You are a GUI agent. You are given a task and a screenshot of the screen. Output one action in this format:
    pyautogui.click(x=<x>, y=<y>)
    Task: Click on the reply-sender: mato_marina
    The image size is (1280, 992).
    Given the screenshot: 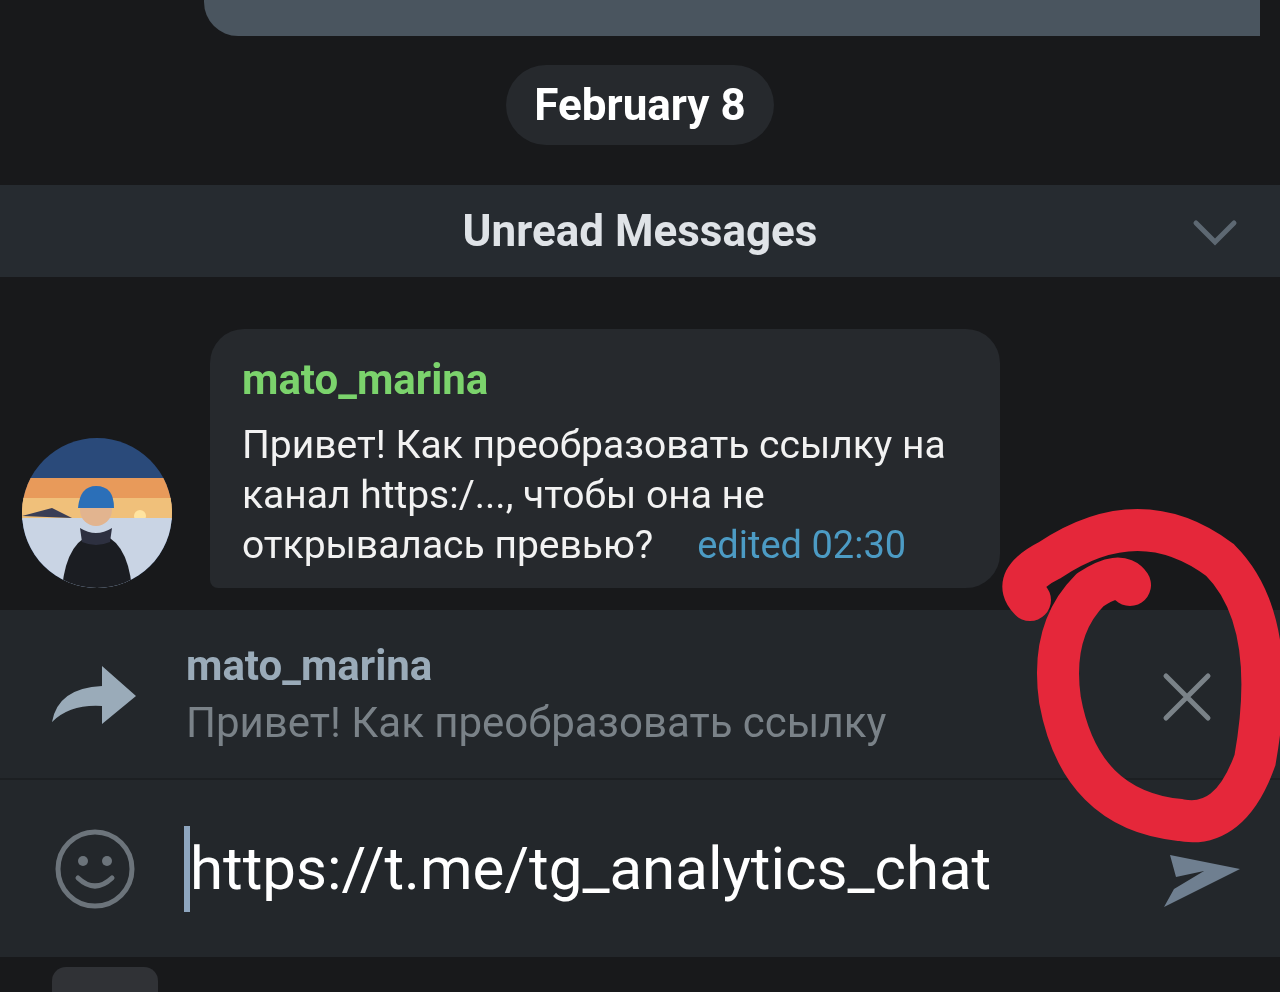 What is the action you would take?
    pyautogui.click(x=310, y=665)
    